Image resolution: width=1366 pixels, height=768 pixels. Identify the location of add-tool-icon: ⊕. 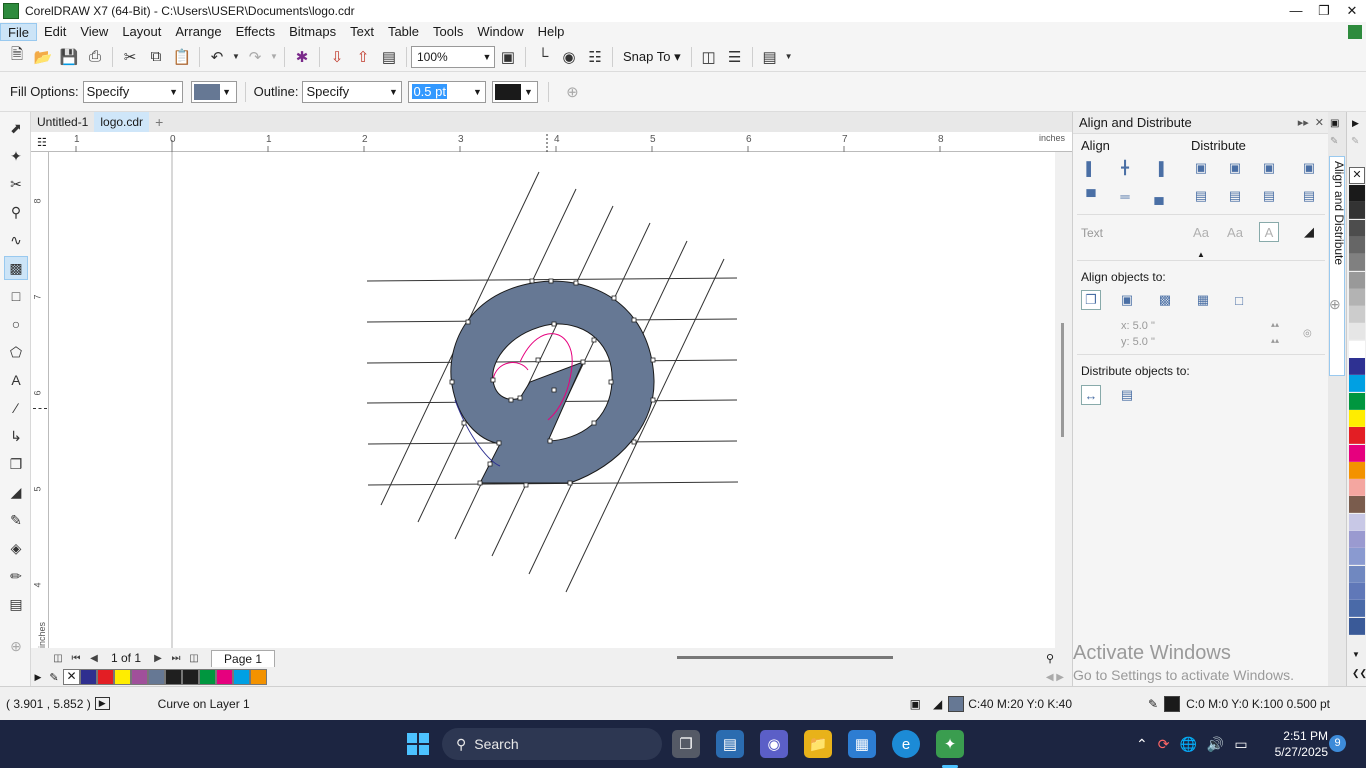
(16, 646).